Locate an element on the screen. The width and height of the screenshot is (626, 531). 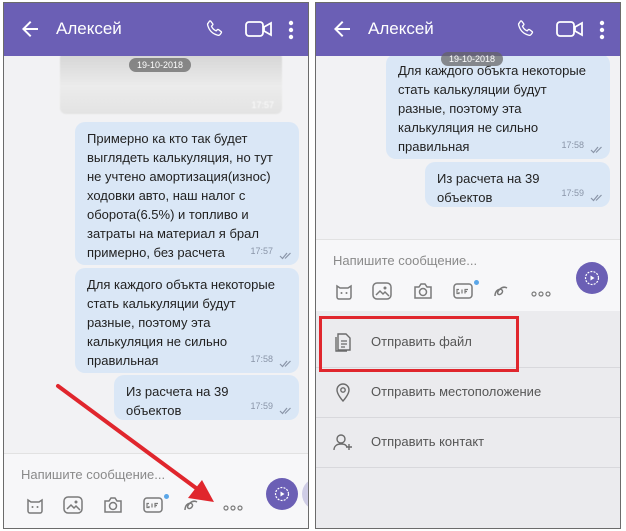
chat-header: Алексей 19-10-2018 is located at coordinates (468, 34).